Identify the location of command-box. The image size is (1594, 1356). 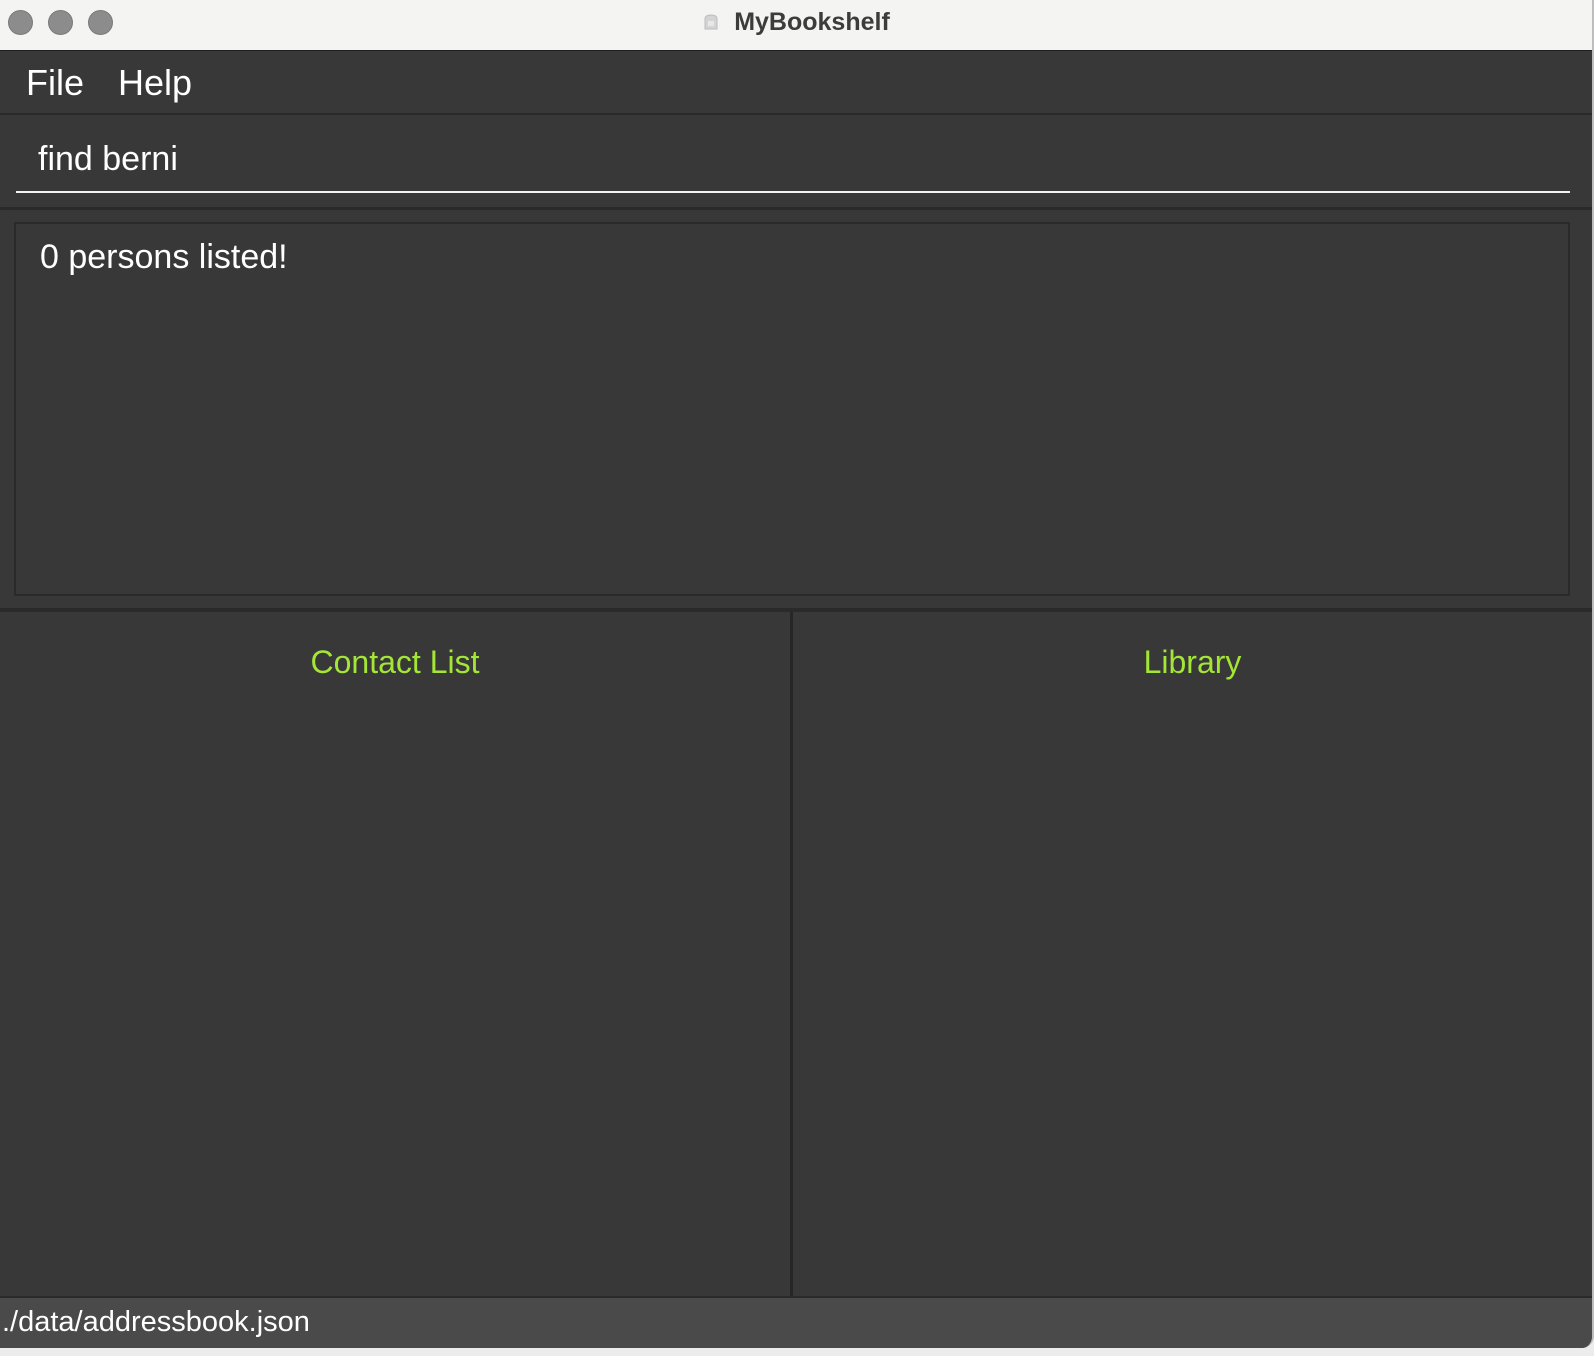
(796, 162).